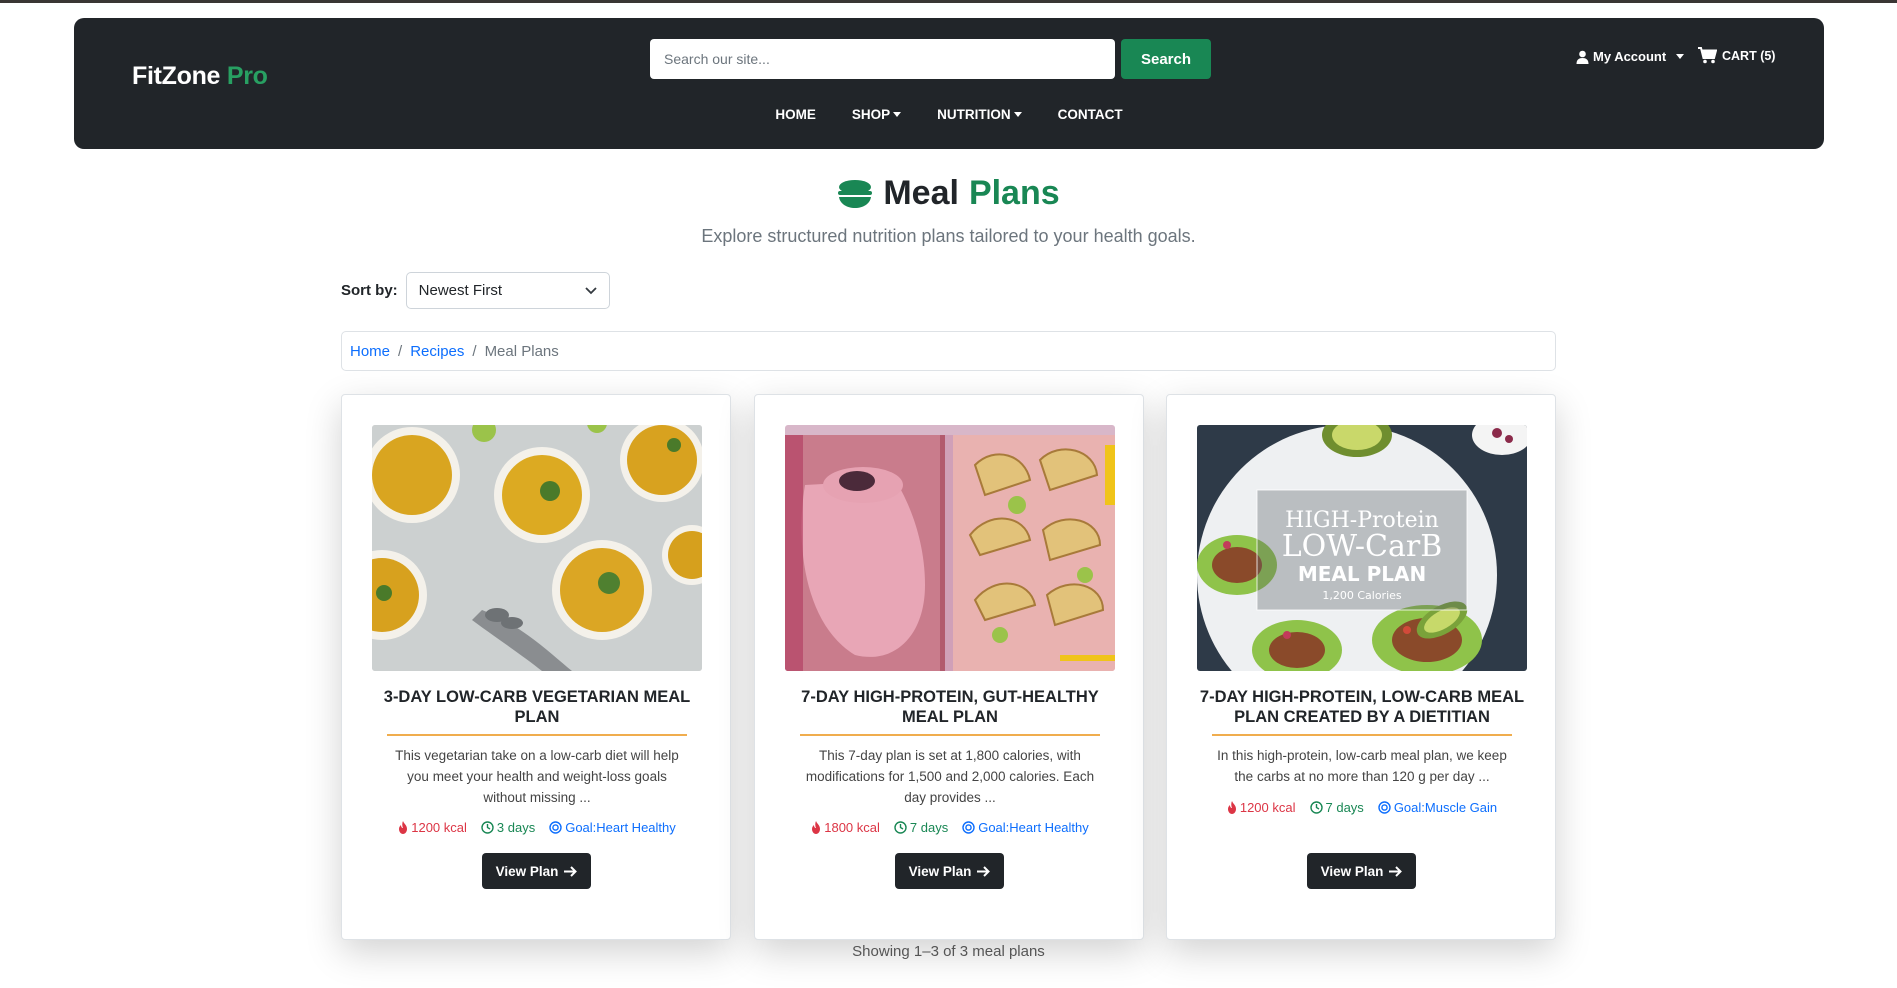  I want to click on cart-link: CART (5), so click(1736, 55).